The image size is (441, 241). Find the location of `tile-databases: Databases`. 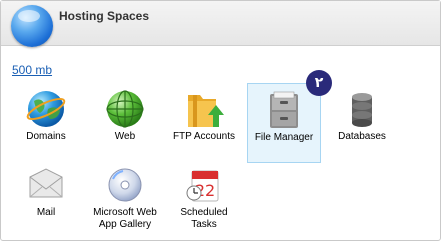

tile-databases: Databases is located at coordinates (362, 122).